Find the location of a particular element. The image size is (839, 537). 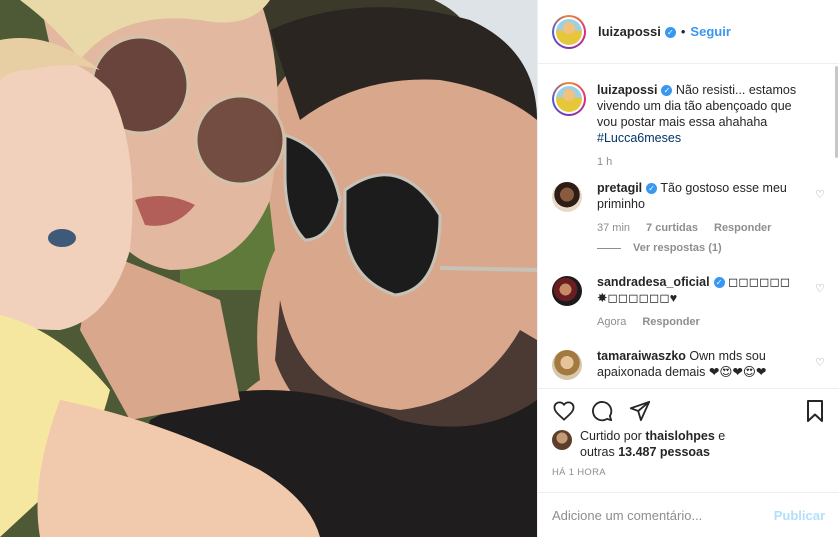

view-replies-label: Ver respostas (1) is located at coordinates (677, 248).